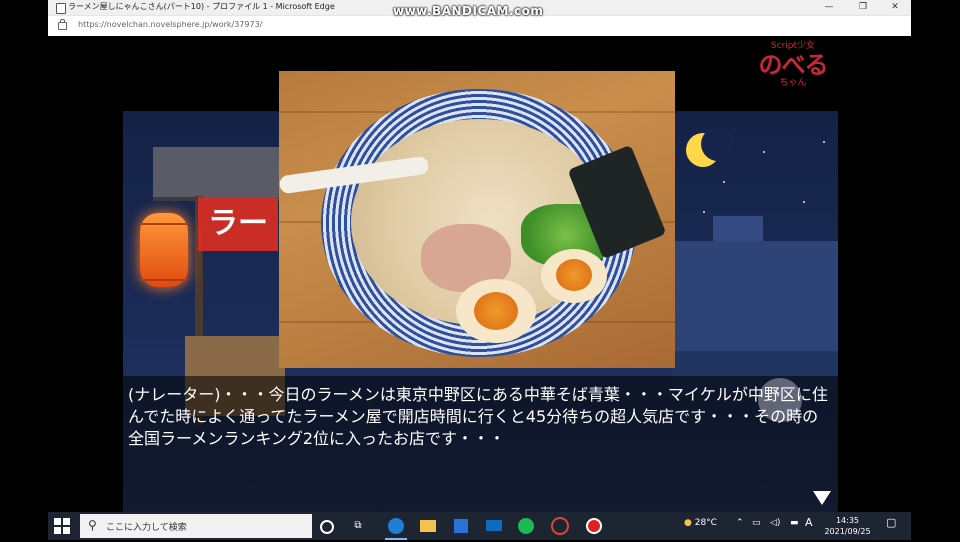  Describe the element at coordinates (688, 523) in the screenshot. I see `sun-icon: ●` at that location.